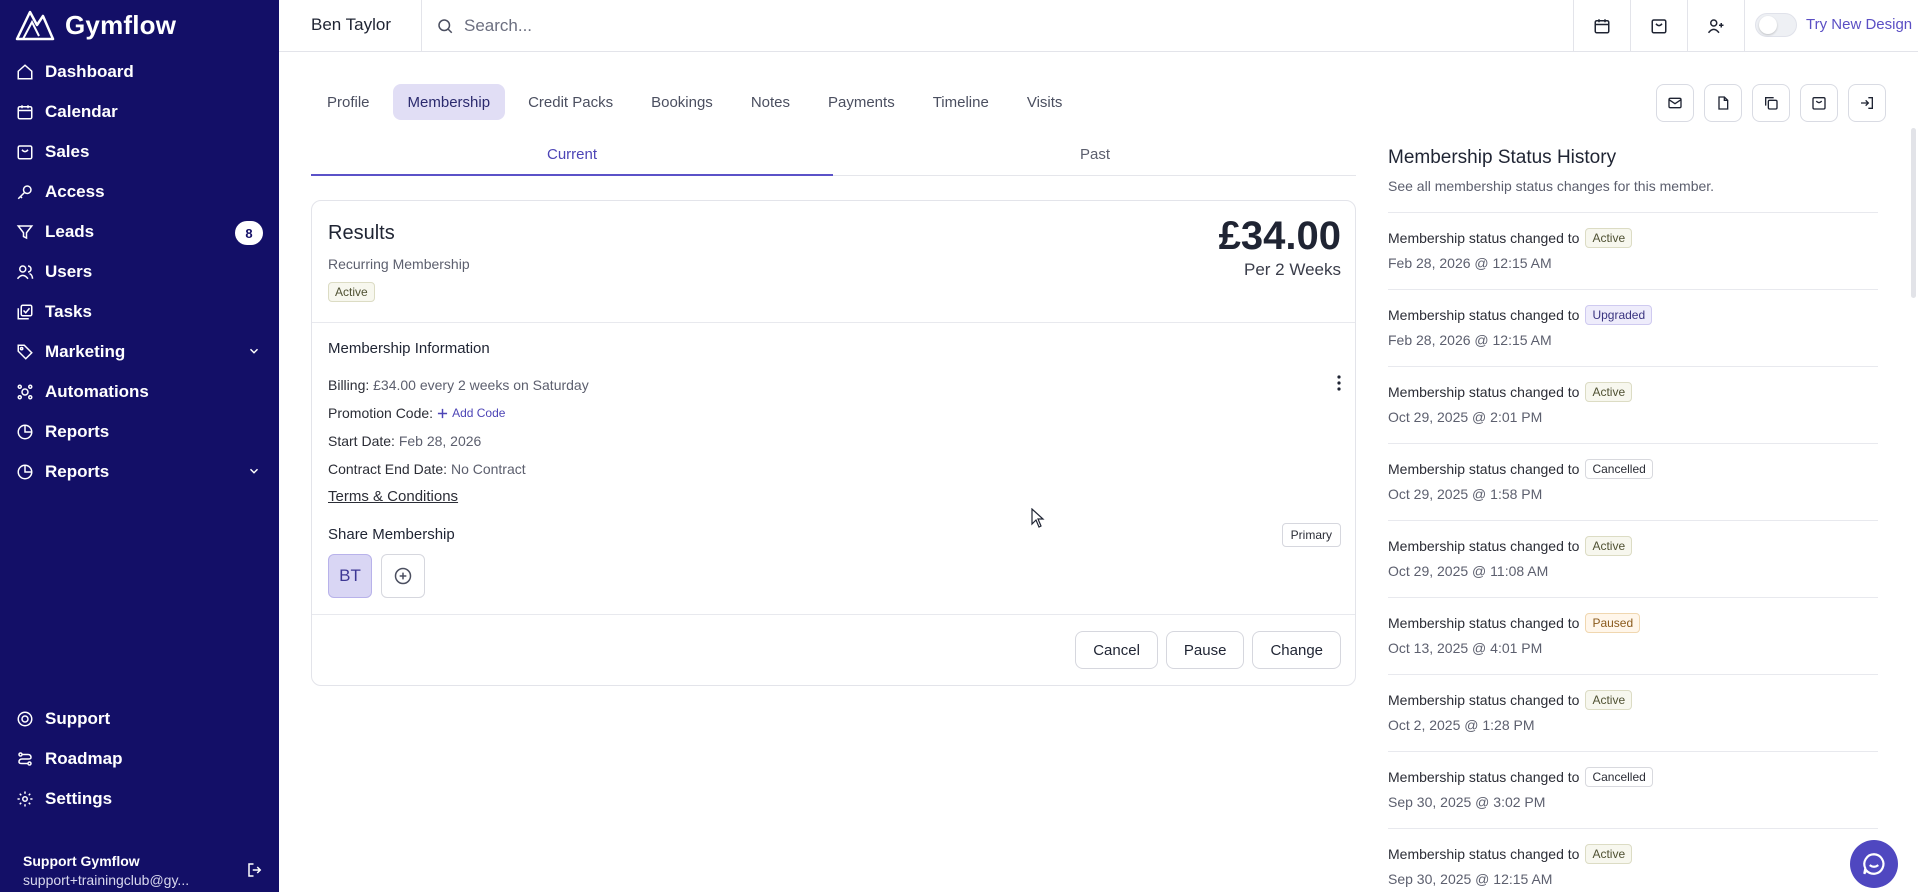 The width and height of the screenshot is (1918, 892). Describe the element at coordinates (1723, 103) in the screenshot. I see `document-button` at that location.